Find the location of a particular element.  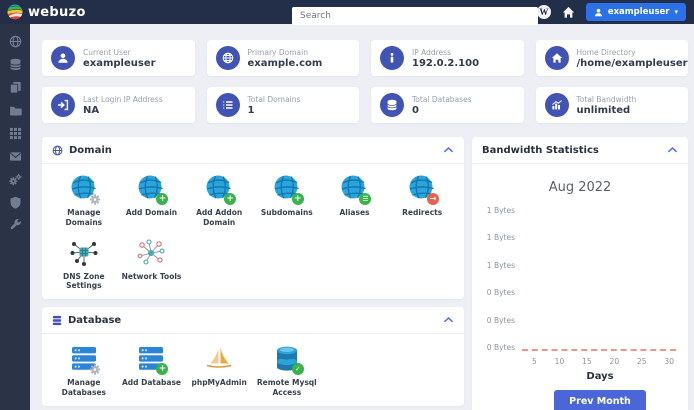

x-tick: 5 is located at coordinates (534, 361).